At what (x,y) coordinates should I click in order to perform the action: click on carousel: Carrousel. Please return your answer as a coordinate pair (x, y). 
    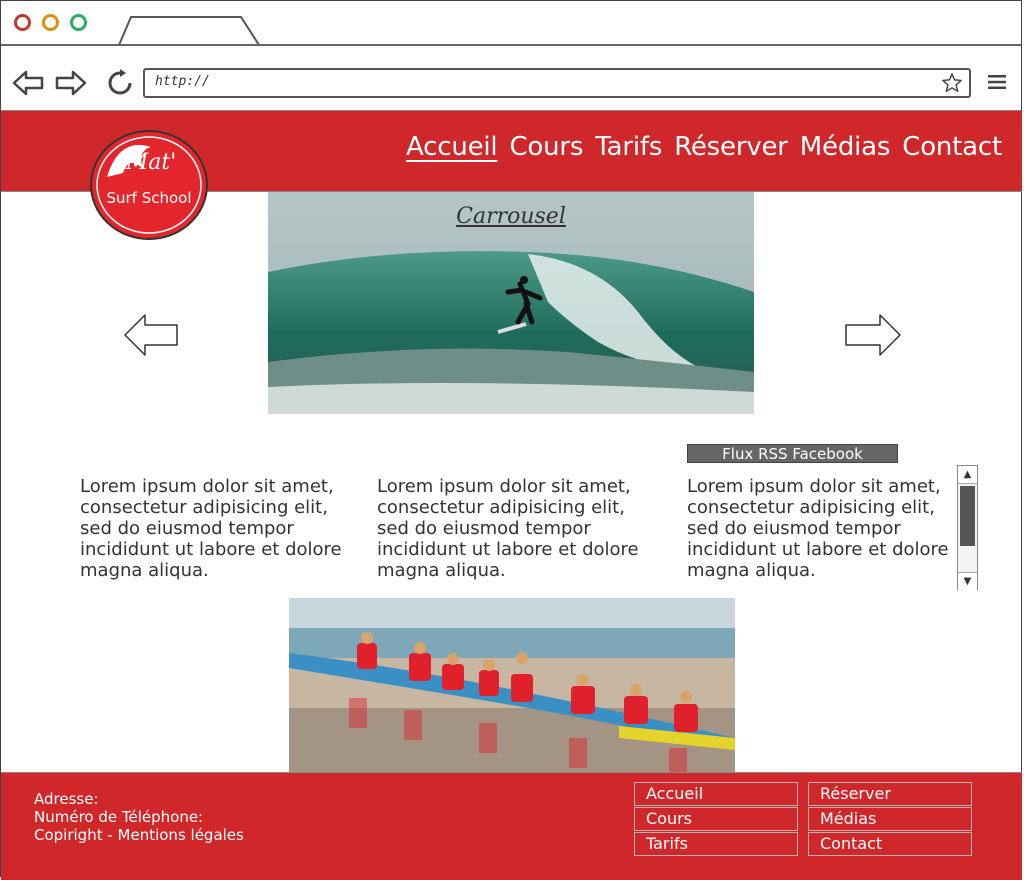
    Looking at the image, I should click on (511, 303).